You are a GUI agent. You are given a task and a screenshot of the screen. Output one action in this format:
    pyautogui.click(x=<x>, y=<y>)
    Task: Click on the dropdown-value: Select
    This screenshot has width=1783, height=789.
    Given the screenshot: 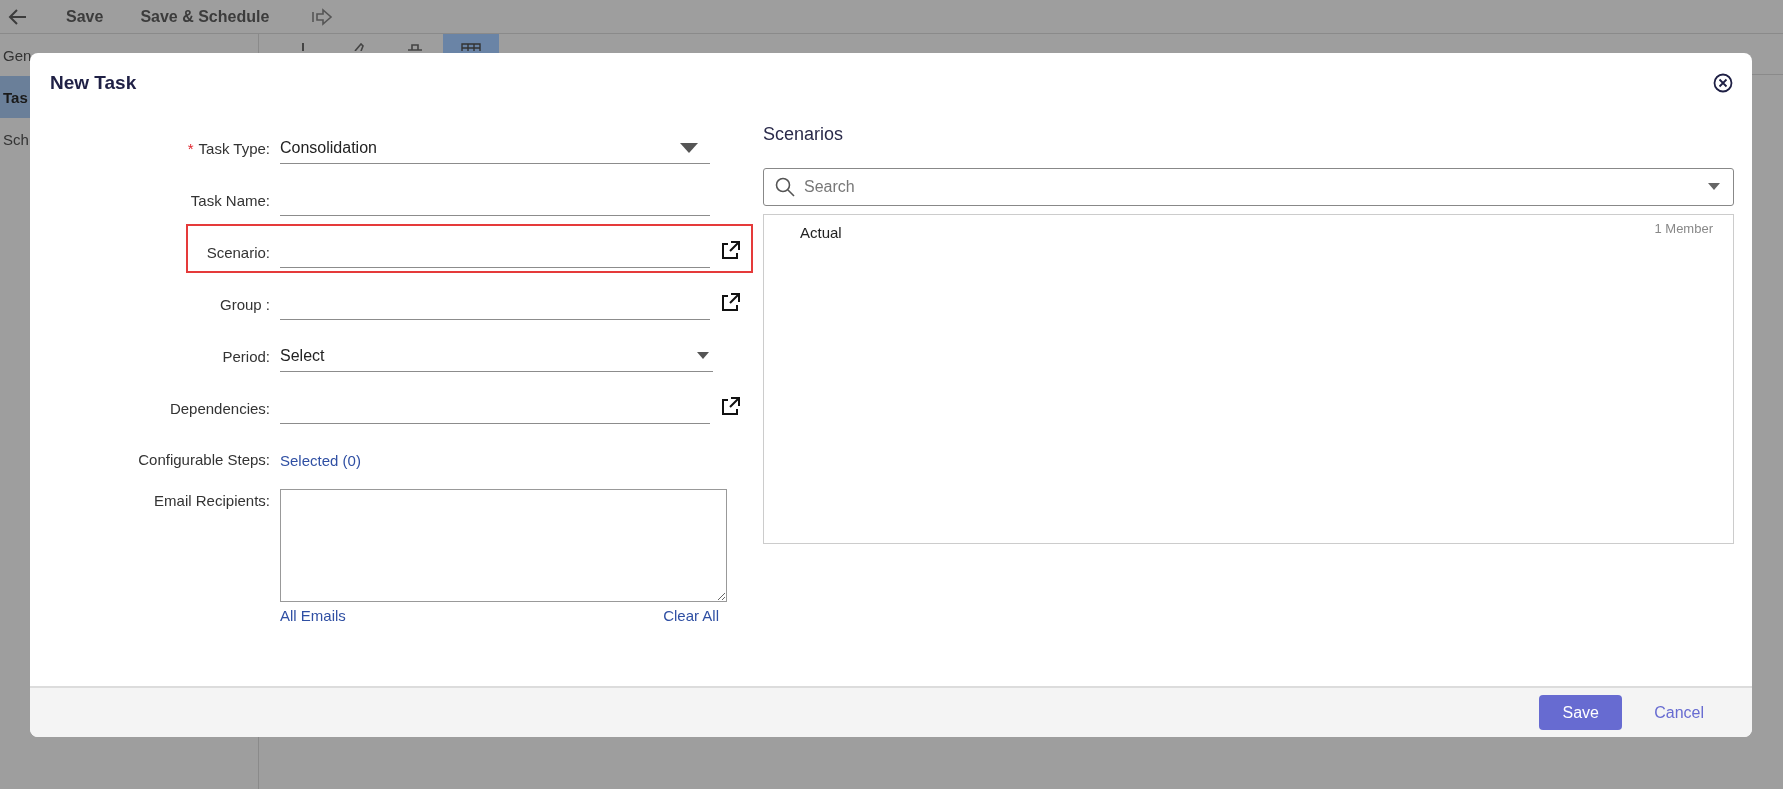 What is the action you would take?
    pyautogui.click(x=302, y=355)
    